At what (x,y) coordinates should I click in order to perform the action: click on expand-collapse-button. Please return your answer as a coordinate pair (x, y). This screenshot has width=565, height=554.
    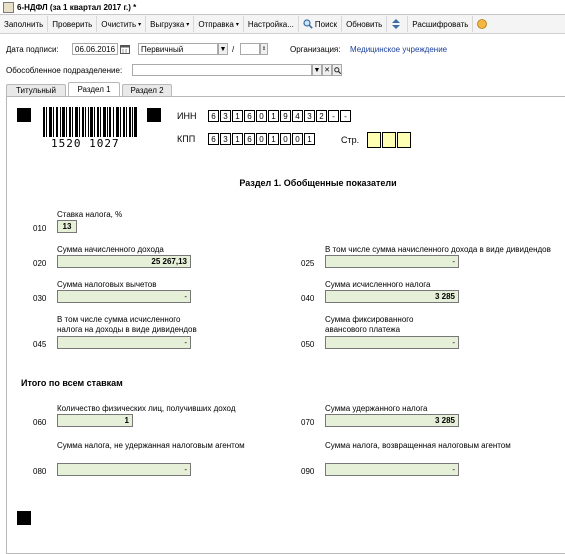
    Looking at the image, I should click on (398, 24).